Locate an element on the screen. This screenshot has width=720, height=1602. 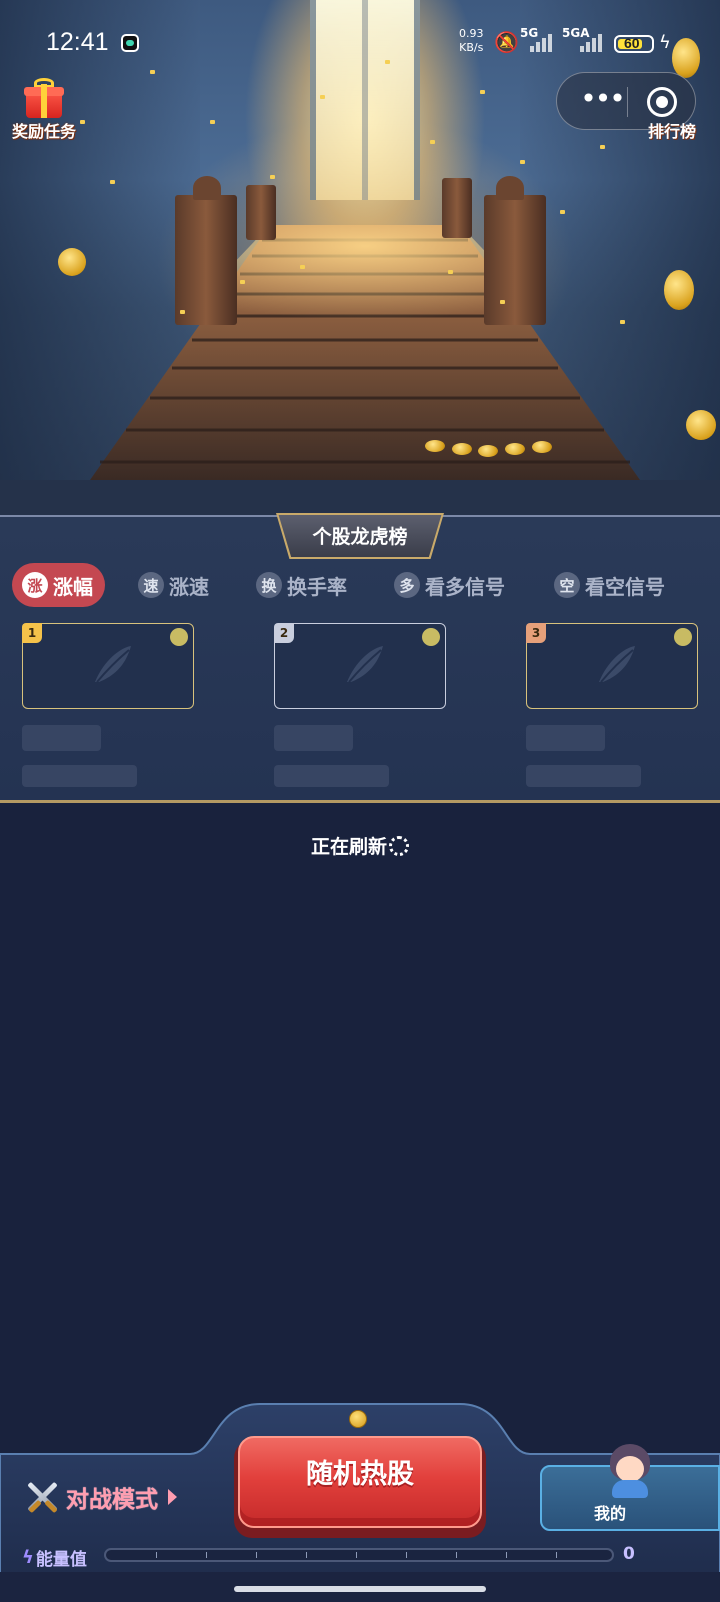
tab-bearish-signal: 空 看空信号 is located at coordinates (609, 585).